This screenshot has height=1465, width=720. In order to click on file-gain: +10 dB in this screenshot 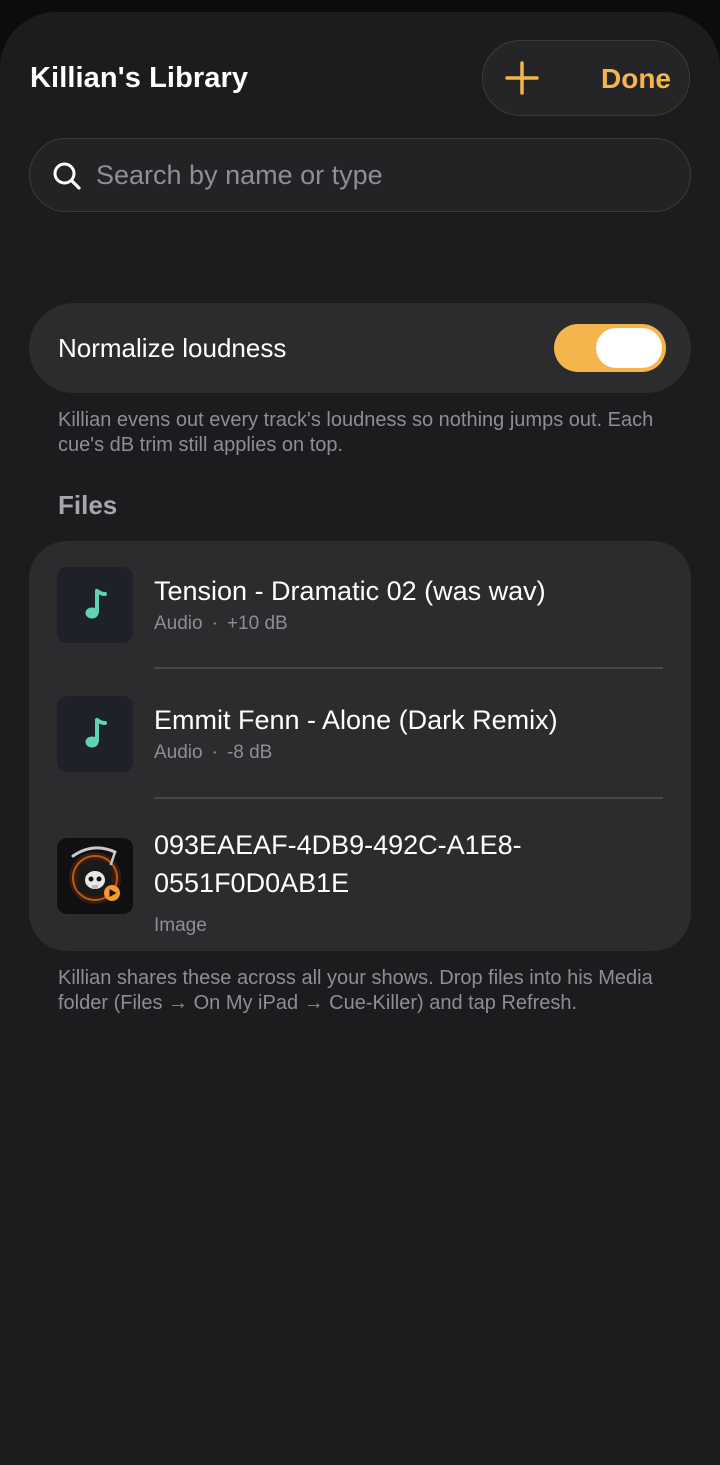, I will do `click(257, 623)`.